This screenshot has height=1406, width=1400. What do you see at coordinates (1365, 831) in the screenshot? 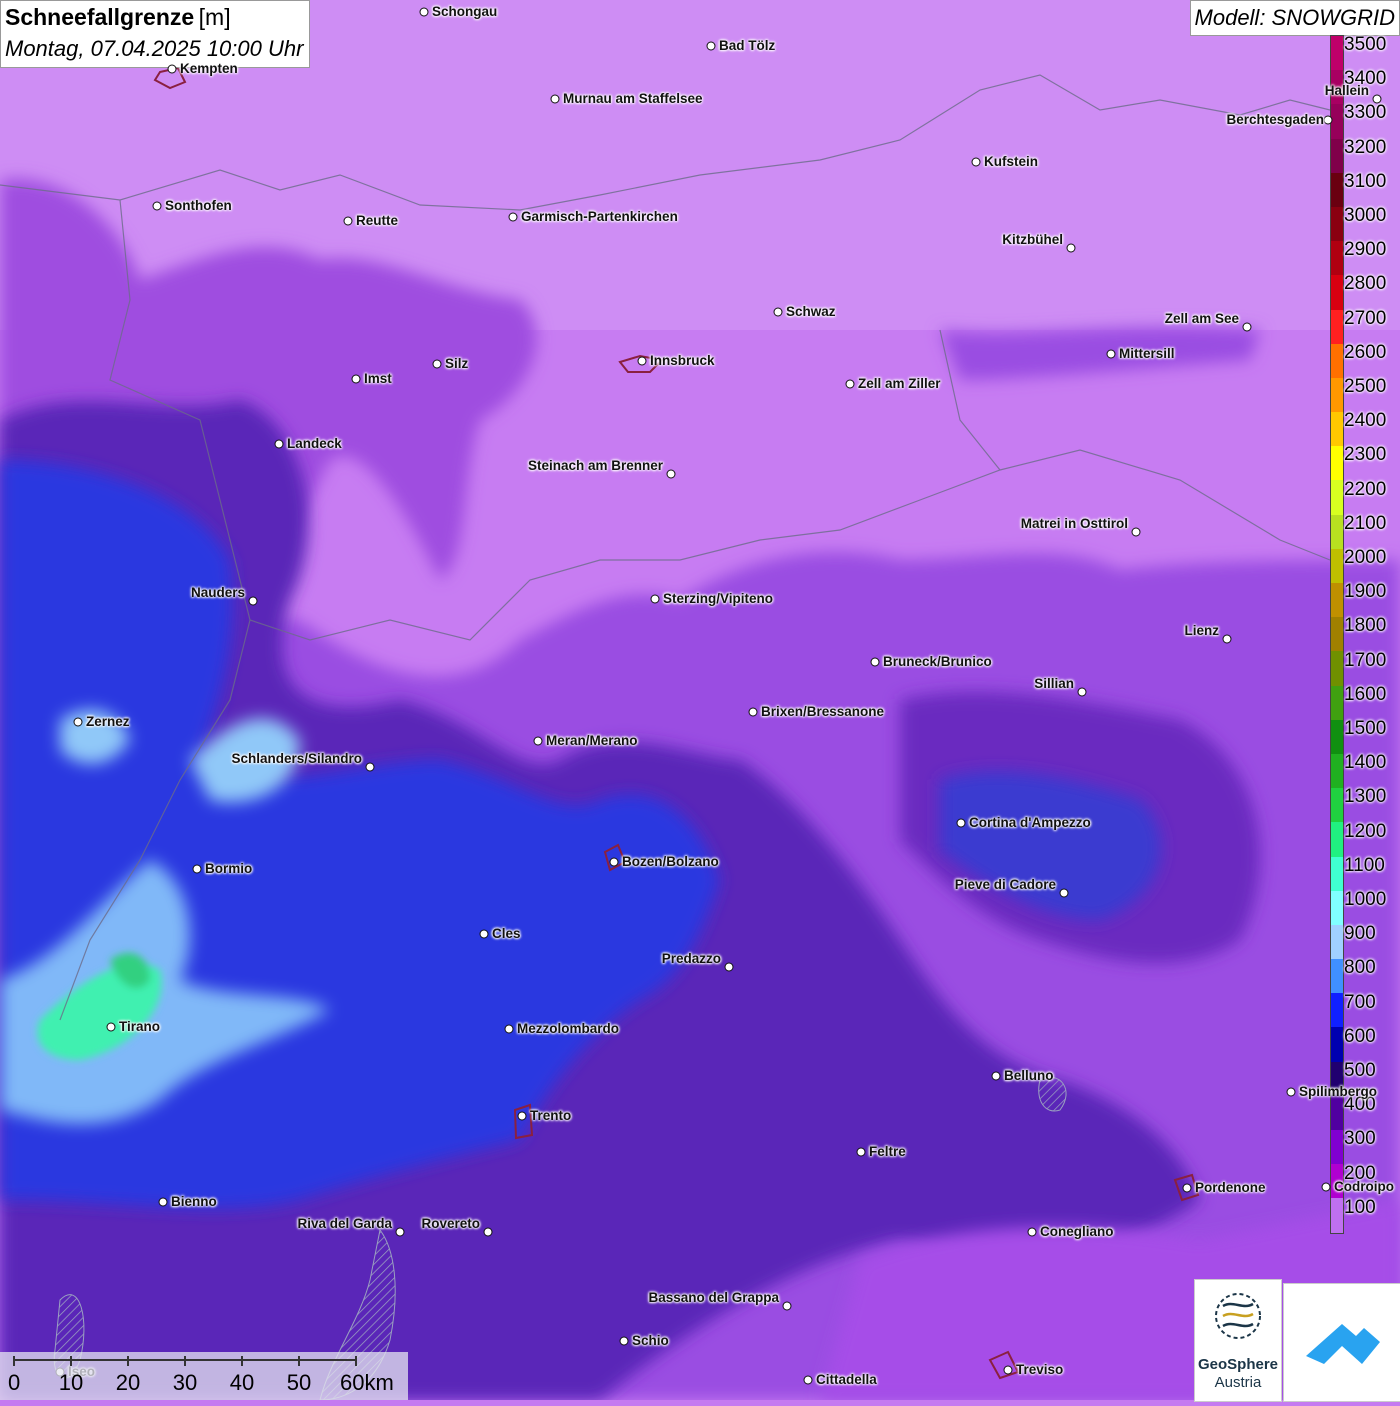
I see `legend-label: 1200` at bounding box center [1365, 831].